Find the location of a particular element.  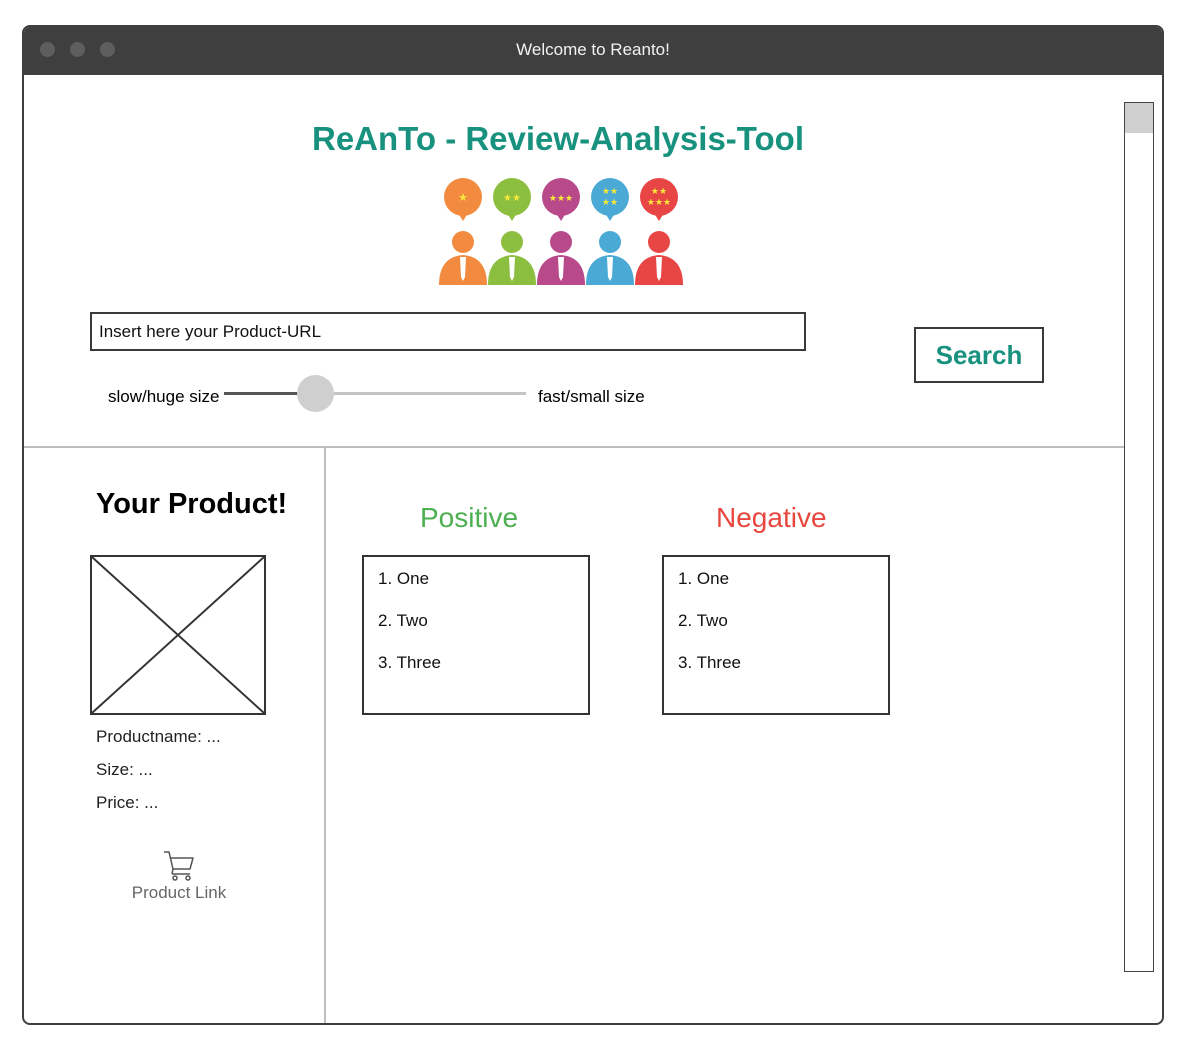

horizontal-divider is located at coordinates (574, 447).